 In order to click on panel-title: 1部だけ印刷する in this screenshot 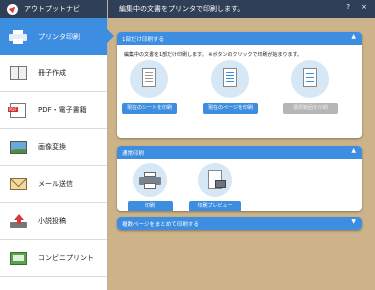, I will do `click(143, 39)`.